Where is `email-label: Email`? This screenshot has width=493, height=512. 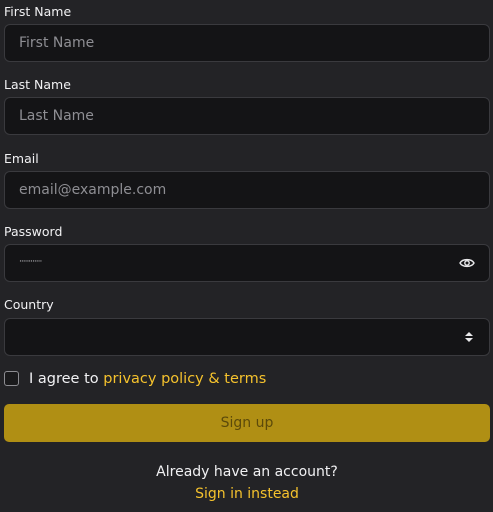 email-label: Email is located at coordinates (21, 158).